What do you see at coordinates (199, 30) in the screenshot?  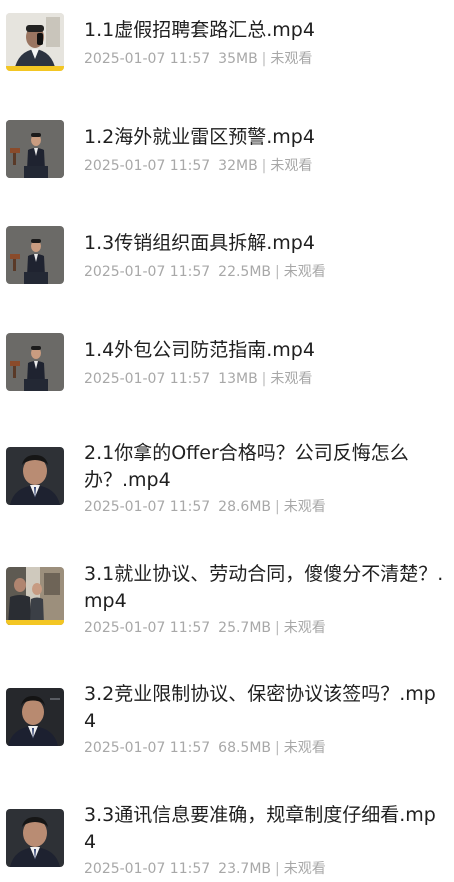 I see `file-name: 1.1虚假招聘套路汇总.mp4` at bounding box center [199, 30].